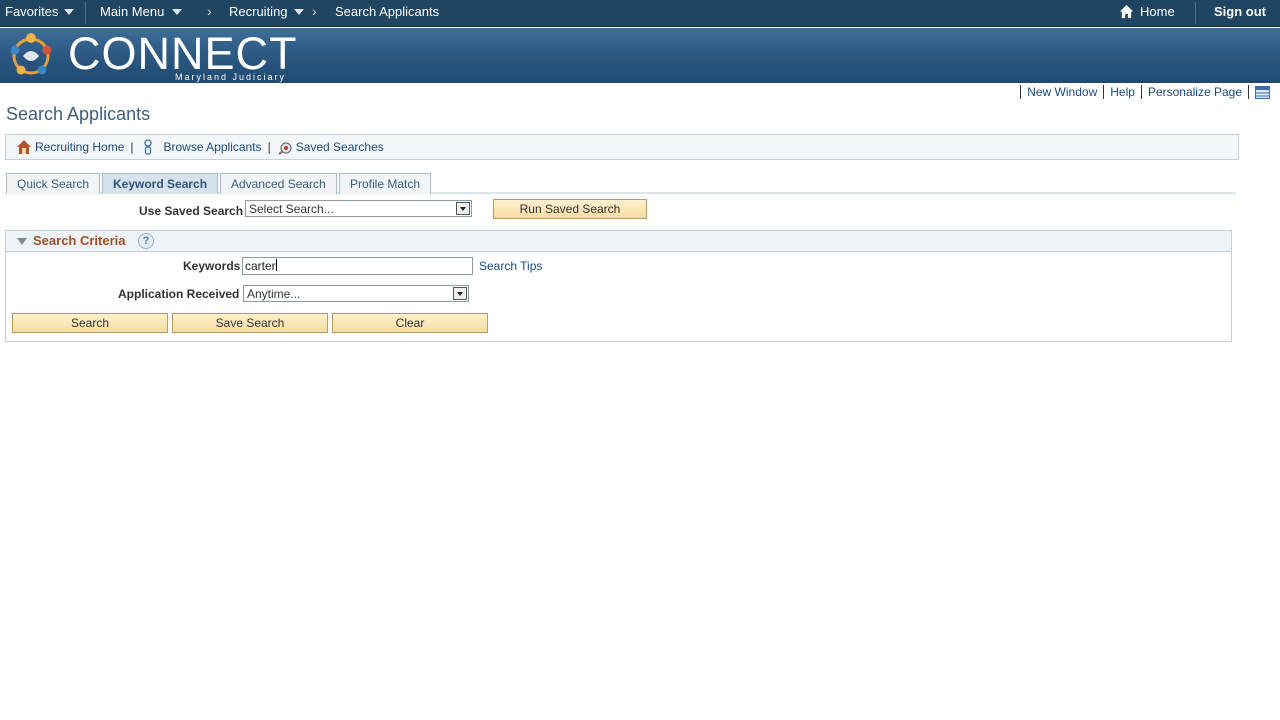 This screenshot has width=1280, height=720. Describe the element at coordinates (1126, 11) in the screenshot. I see `home-icon` at that location.